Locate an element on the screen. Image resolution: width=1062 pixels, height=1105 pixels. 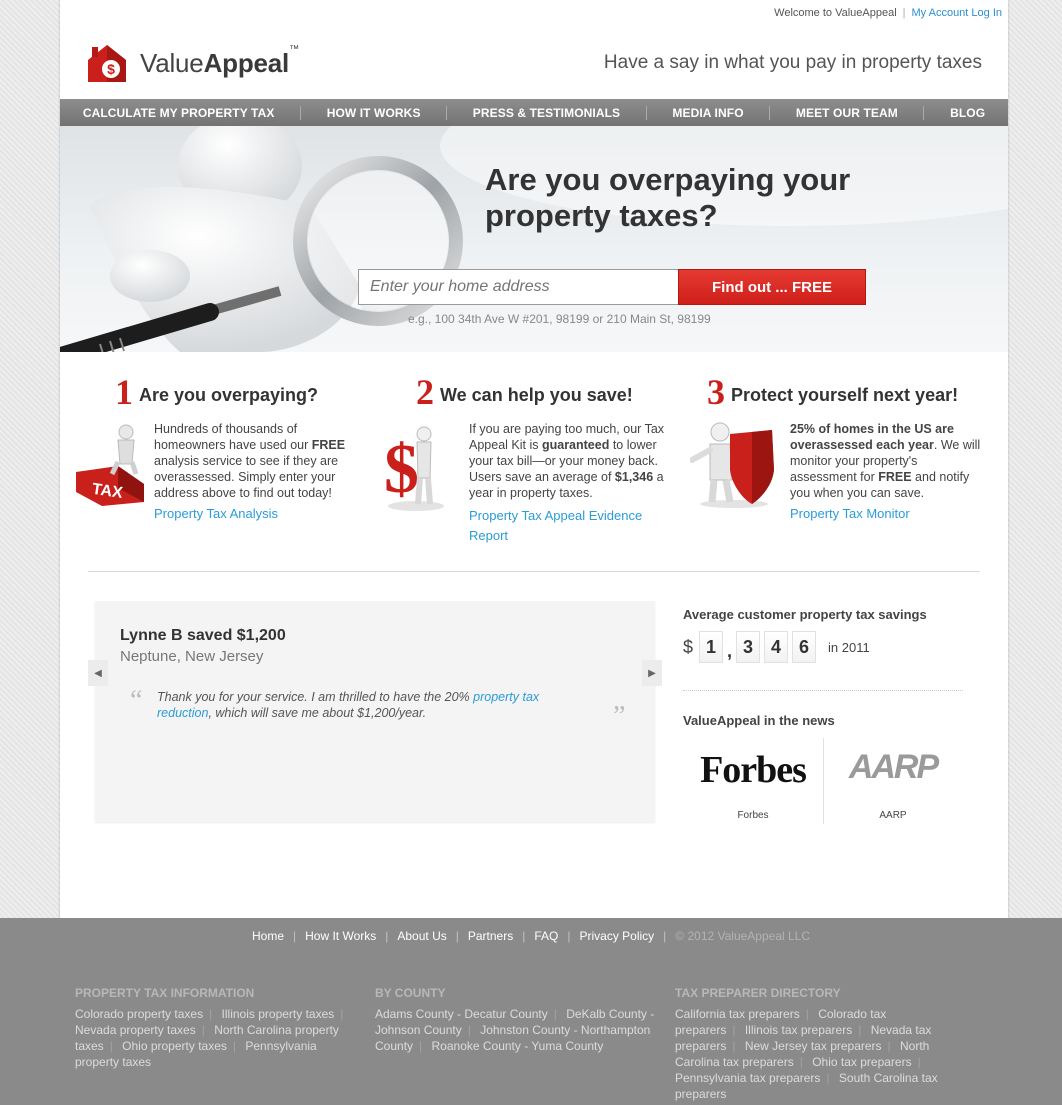
footer-item: Colorado property taxes is located at coordinates (139, 1014).